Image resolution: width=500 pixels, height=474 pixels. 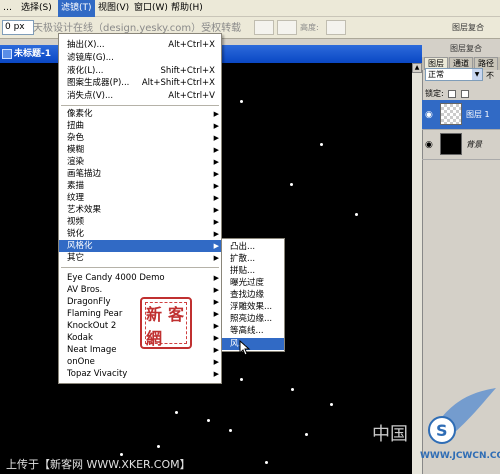 What do you see at coordinates (468, 27) in the screenshot?
I see `layer-comps-label: 图层复合` at bounding box center [468, 27].